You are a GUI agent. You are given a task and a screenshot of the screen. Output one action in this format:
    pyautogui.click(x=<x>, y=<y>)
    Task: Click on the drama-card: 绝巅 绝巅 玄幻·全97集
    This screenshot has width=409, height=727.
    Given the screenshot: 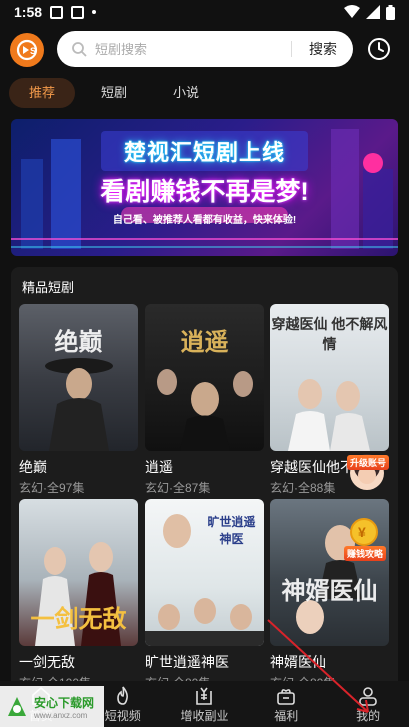 What is the action you would take?
    pyautogui.click(x=78, y=400)
    